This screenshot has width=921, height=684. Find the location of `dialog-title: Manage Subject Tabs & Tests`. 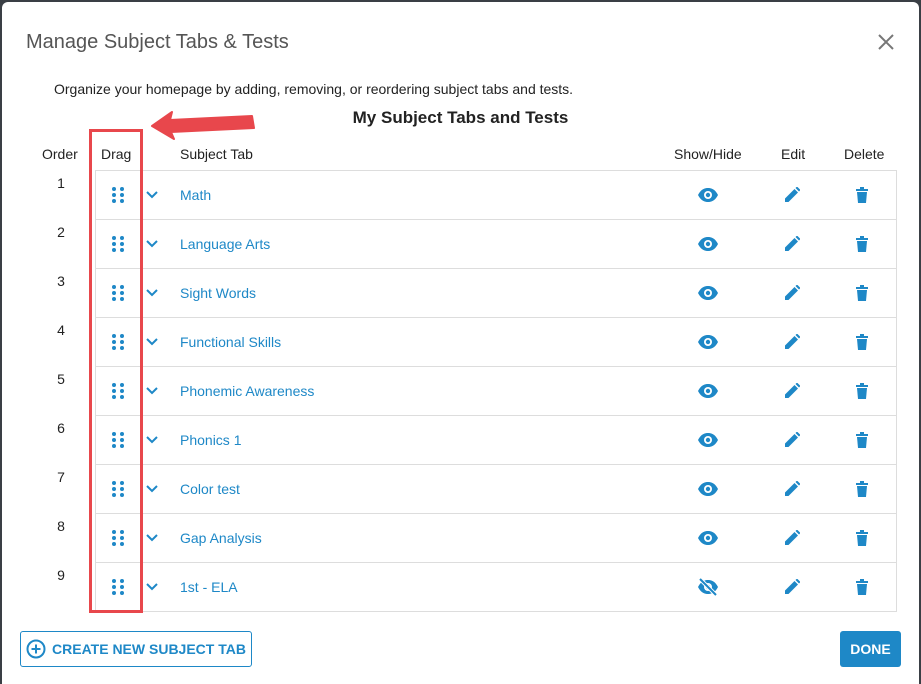

dialog-title: Manage Subject Tabs & Tests is located at coordinates (157, 42).